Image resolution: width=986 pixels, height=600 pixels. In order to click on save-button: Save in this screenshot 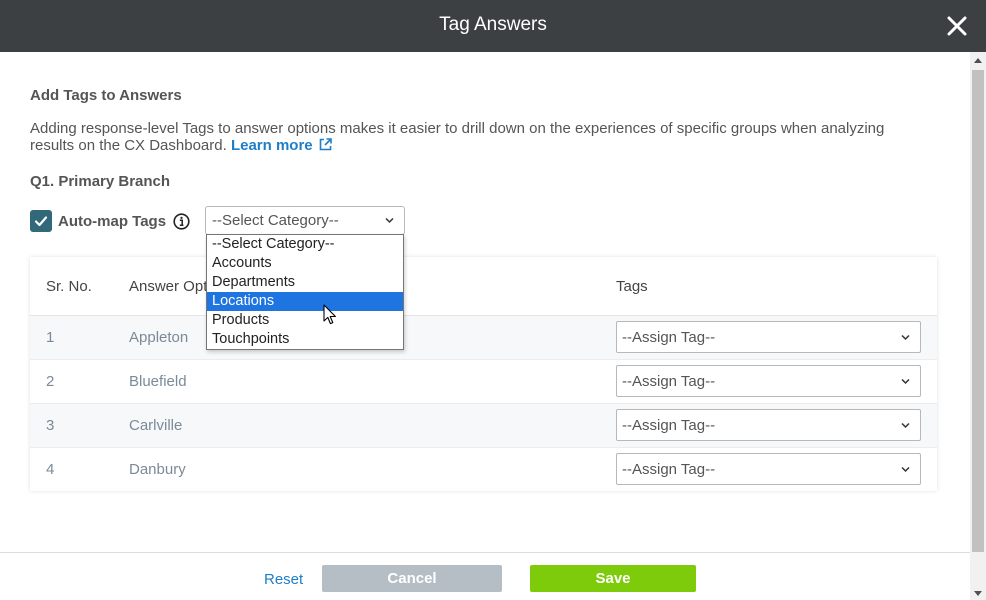, I will do `click(613, 578)`.